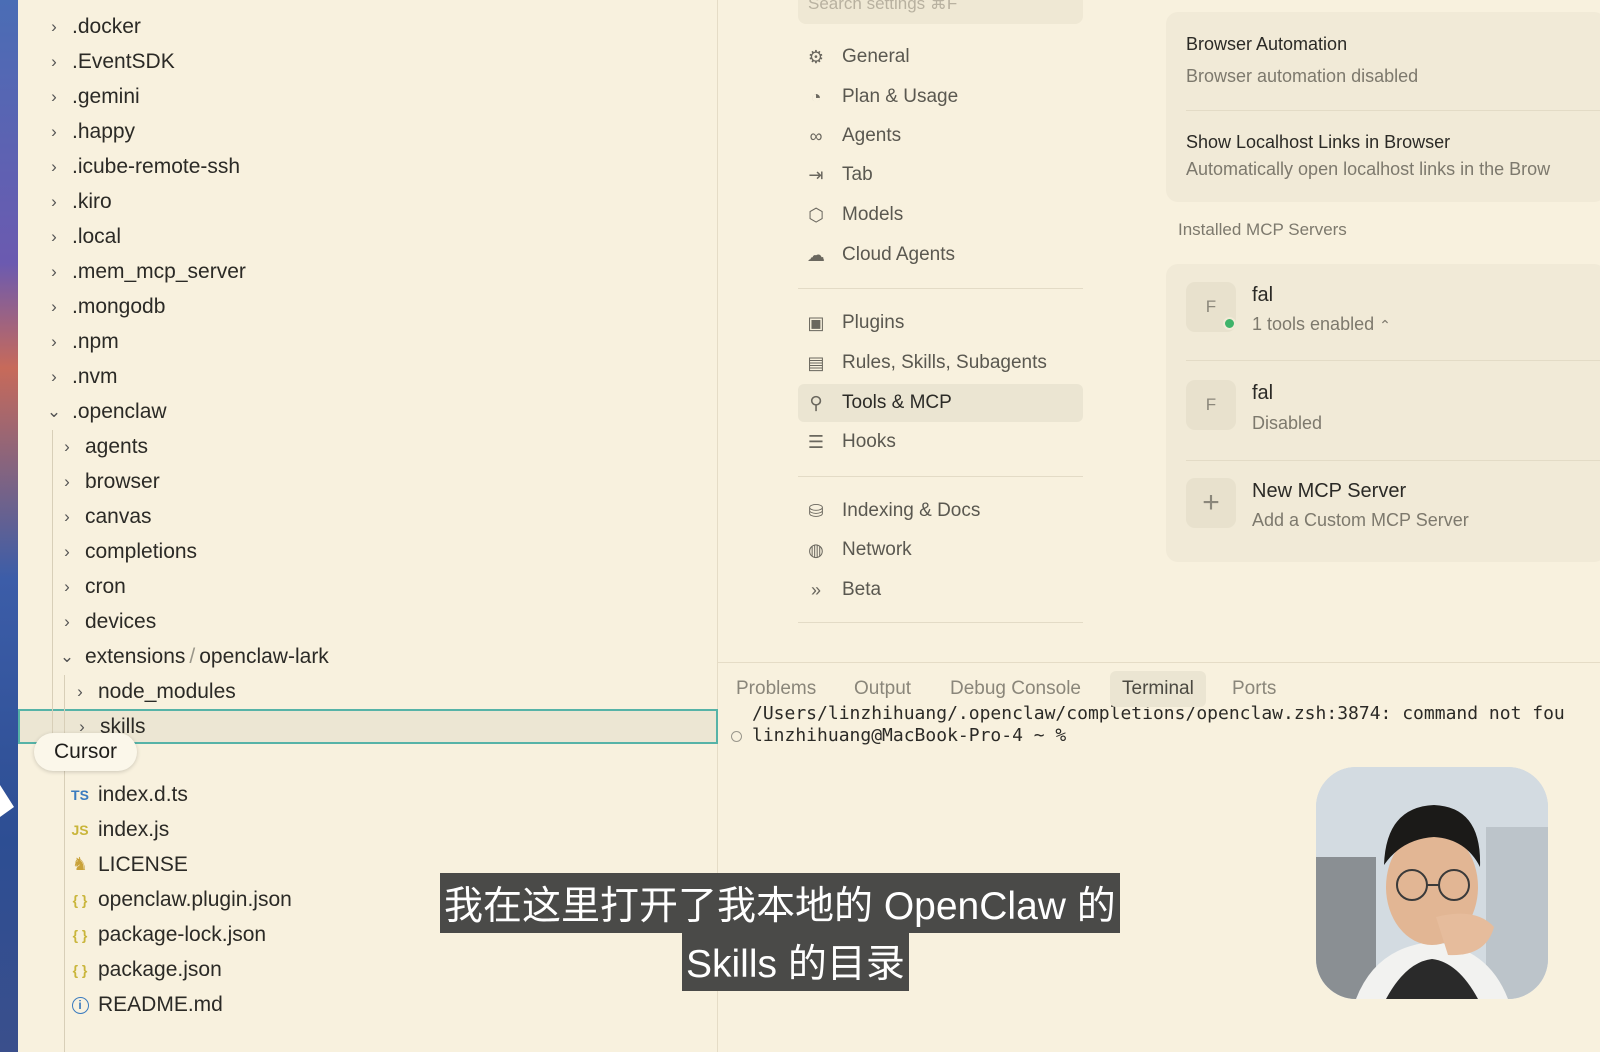 The height and width of the screenshot is (1052, 1600). What do you see at coordinates (816, 402) in the screenshot?
I see `network-nodes-icon: ⚲` at bounding box center [816, 402].